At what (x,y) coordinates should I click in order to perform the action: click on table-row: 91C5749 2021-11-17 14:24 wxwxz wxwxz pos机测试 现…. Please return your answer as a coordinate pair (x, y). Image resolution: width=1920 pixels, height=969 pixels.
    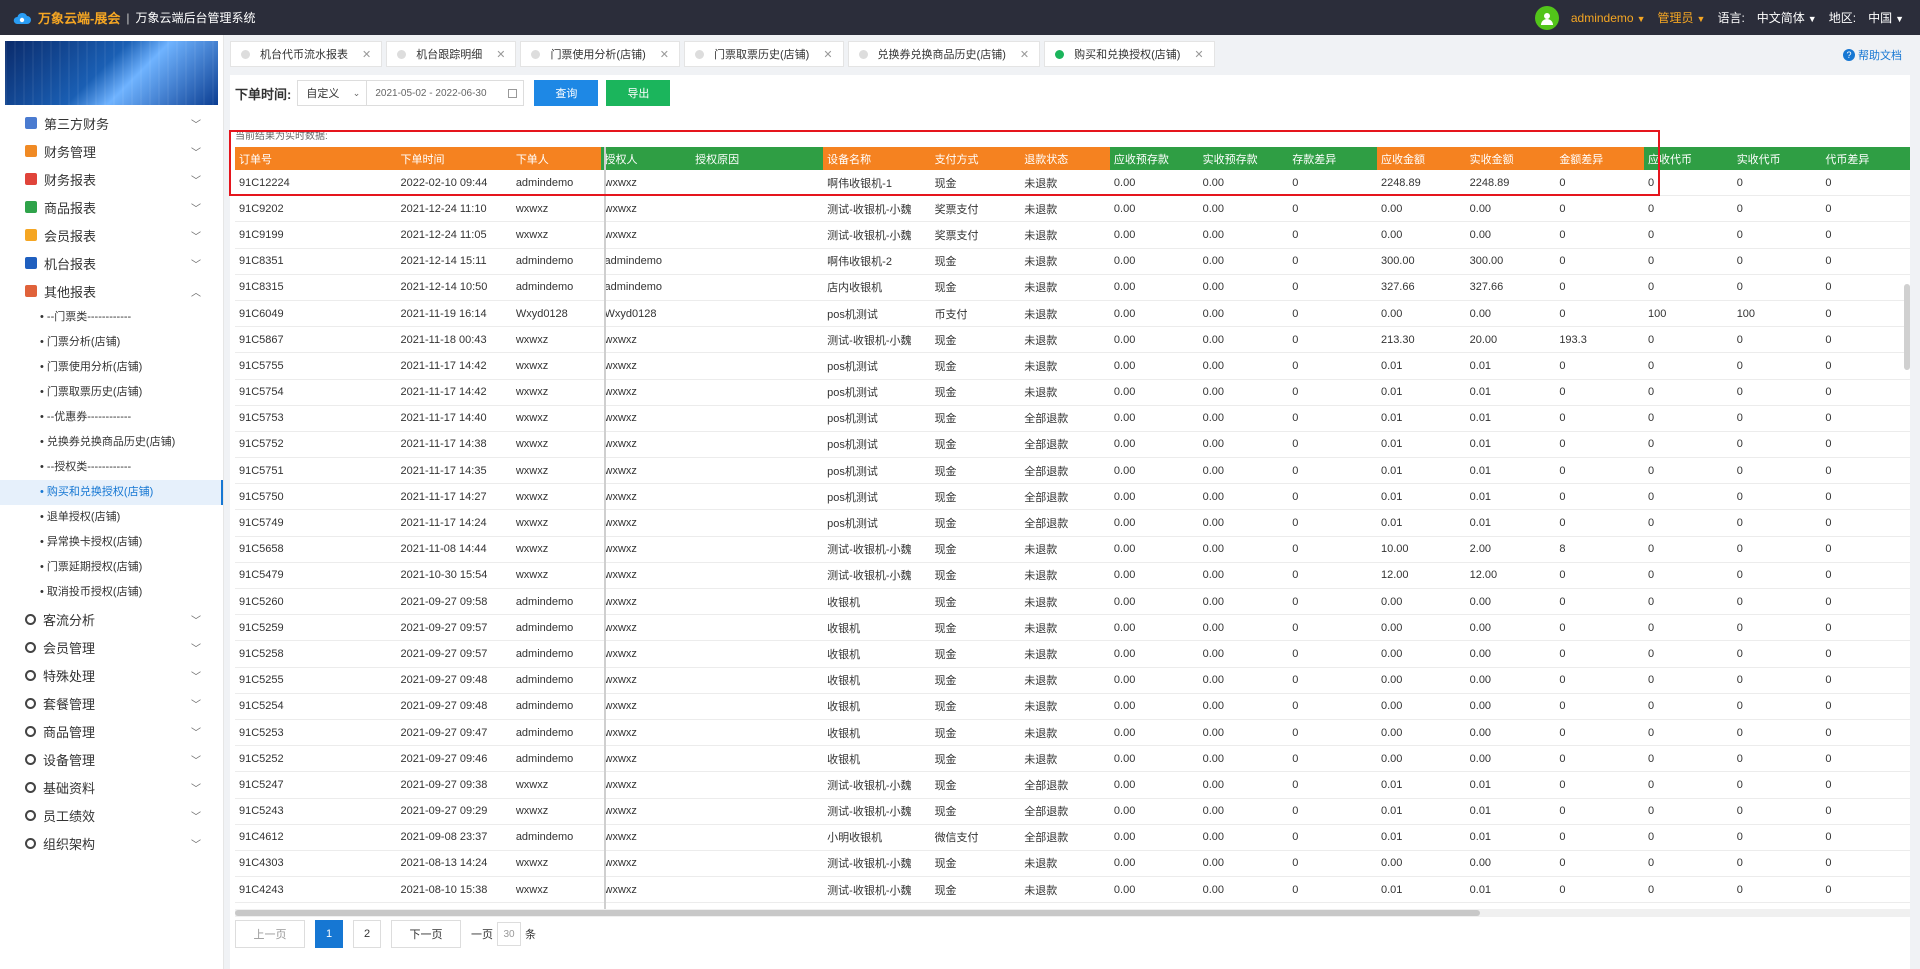
    Looking at the image, I should click on (1072, 523).